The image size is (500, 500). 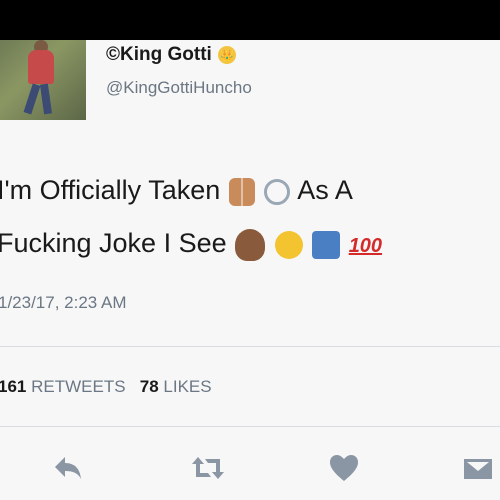 What do you see at coordinates (63, 303) in the screenshot?
I see `tweet-timestamp: 1/23/17, 2:23 AM` at bounding box center [63, 303].